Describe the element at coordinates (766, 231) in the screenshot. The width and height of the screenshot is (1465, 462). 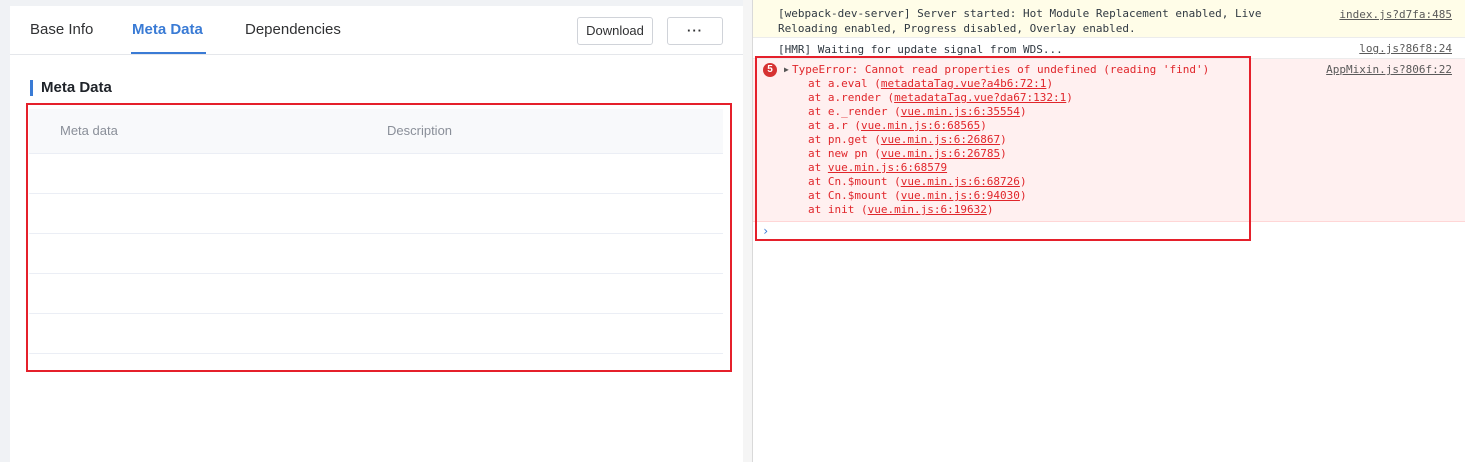
I see `prompt-chevron-icon: ›` at that location.